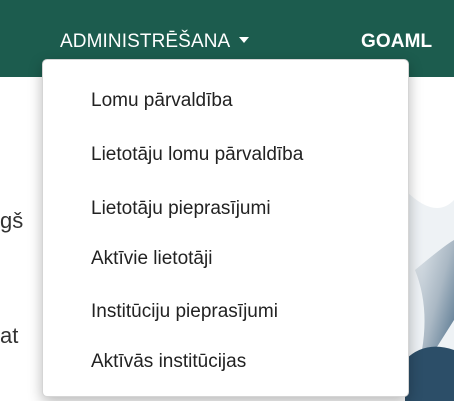  Describe the element at coordinates (145, 41) in the screenshot. I see `nav-administresana-label: ADMINISTRĒŠANA` at that location.